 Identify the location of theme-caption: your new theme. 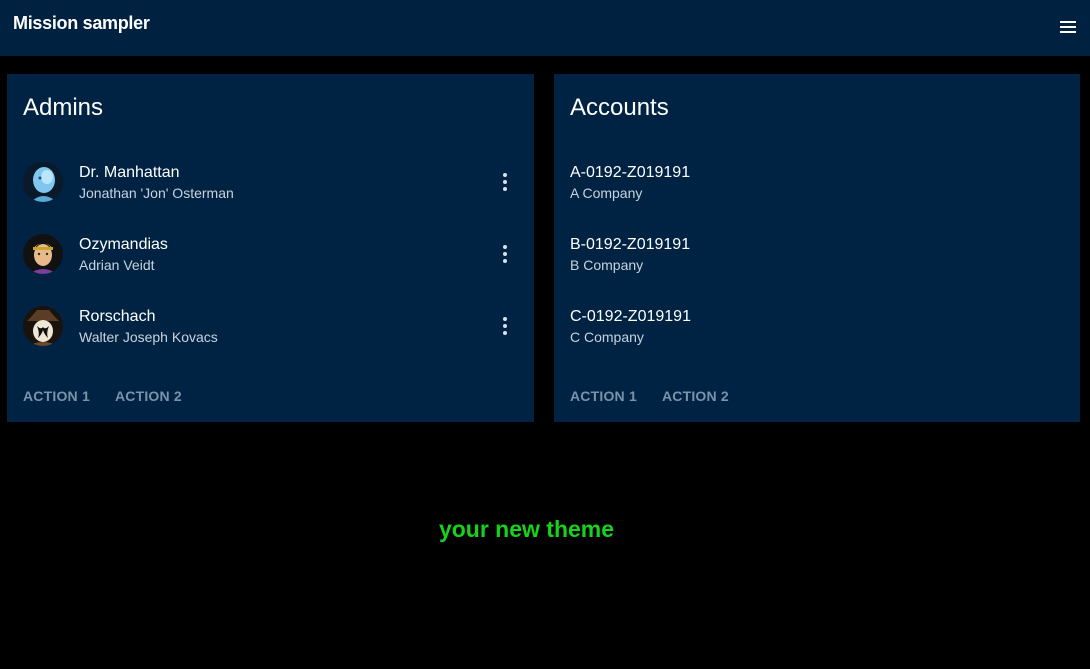
(526, 529).